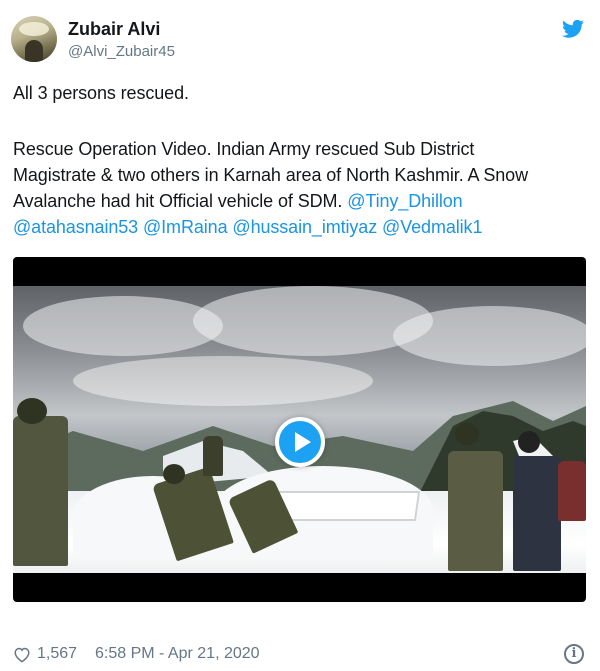 The image size is (600, 671). What do you see at coordinates (75, 227) in the screenshot?
I see `mention-link: @atahasnain53` at bounding box center [75, 227].